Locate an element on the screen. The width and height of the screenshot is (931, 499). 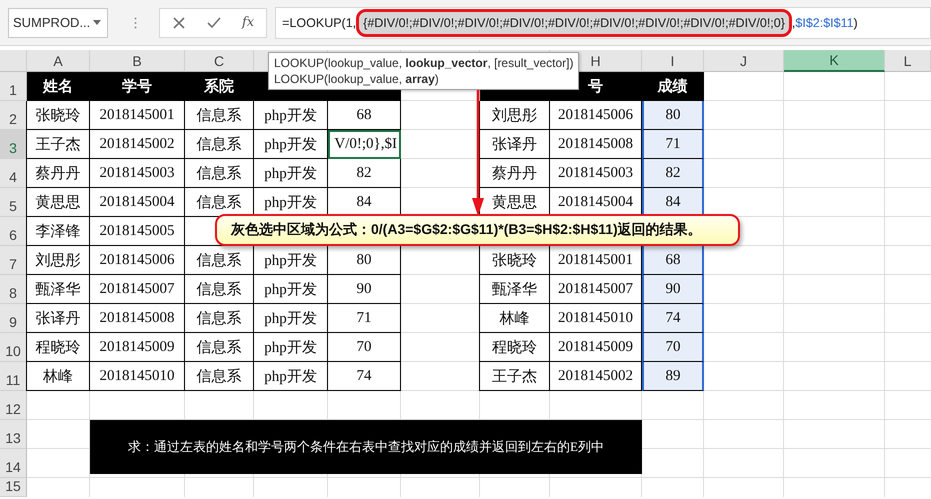
row-header: 11 is located at coordinates (13, 376).